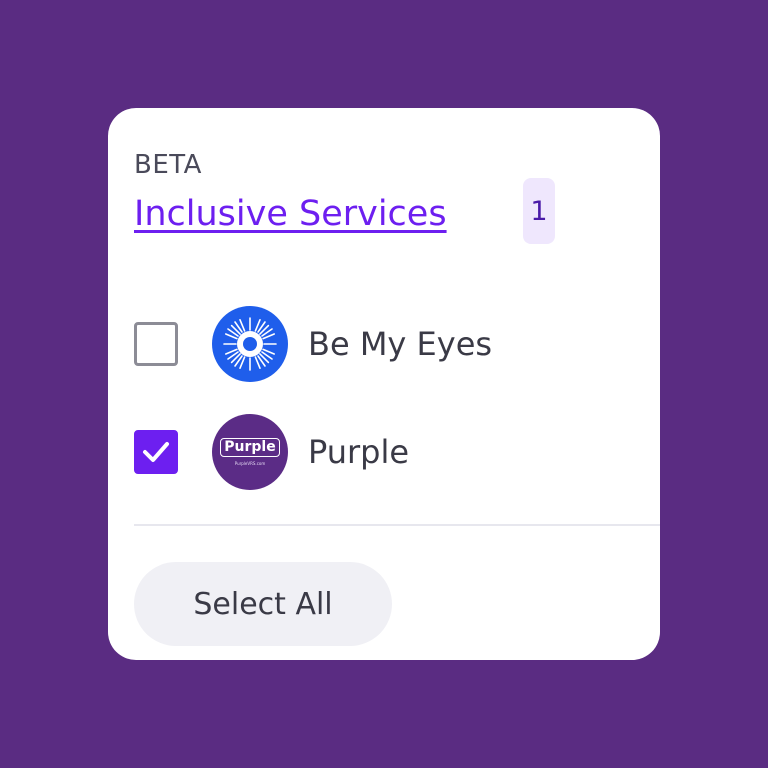  What do you see at coordinates (290, 214) in the screenshot?
I see `inclusive-services-link: Inclusive Services` at bounding box center [290, 214].